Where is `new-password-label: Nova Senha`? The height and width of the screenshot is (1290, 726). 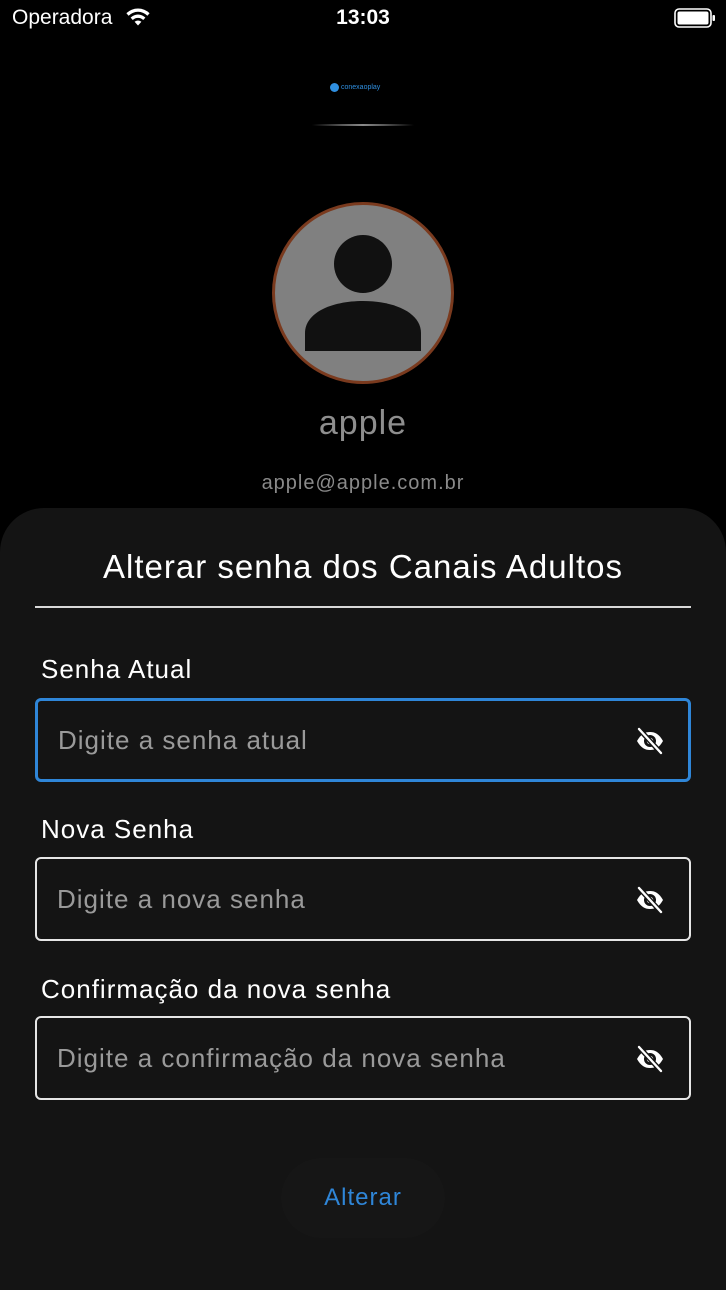 new-password-label: Nova Senha is located at coordinates (118, 829).